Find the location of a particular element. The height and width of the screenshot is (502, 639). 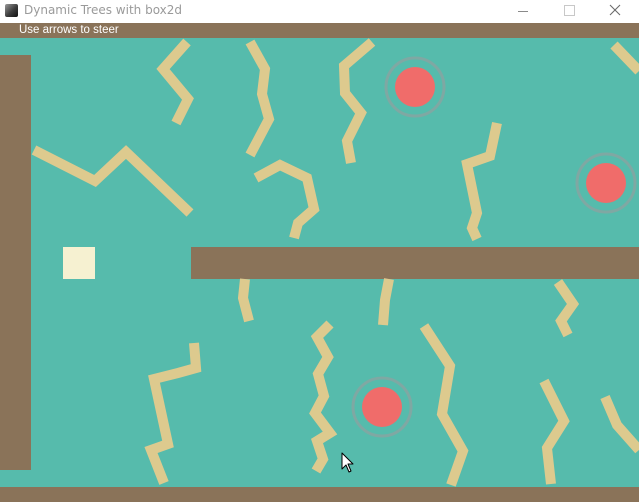

steer-hint: Use arrows to steer is located at coordinates (69, 30).